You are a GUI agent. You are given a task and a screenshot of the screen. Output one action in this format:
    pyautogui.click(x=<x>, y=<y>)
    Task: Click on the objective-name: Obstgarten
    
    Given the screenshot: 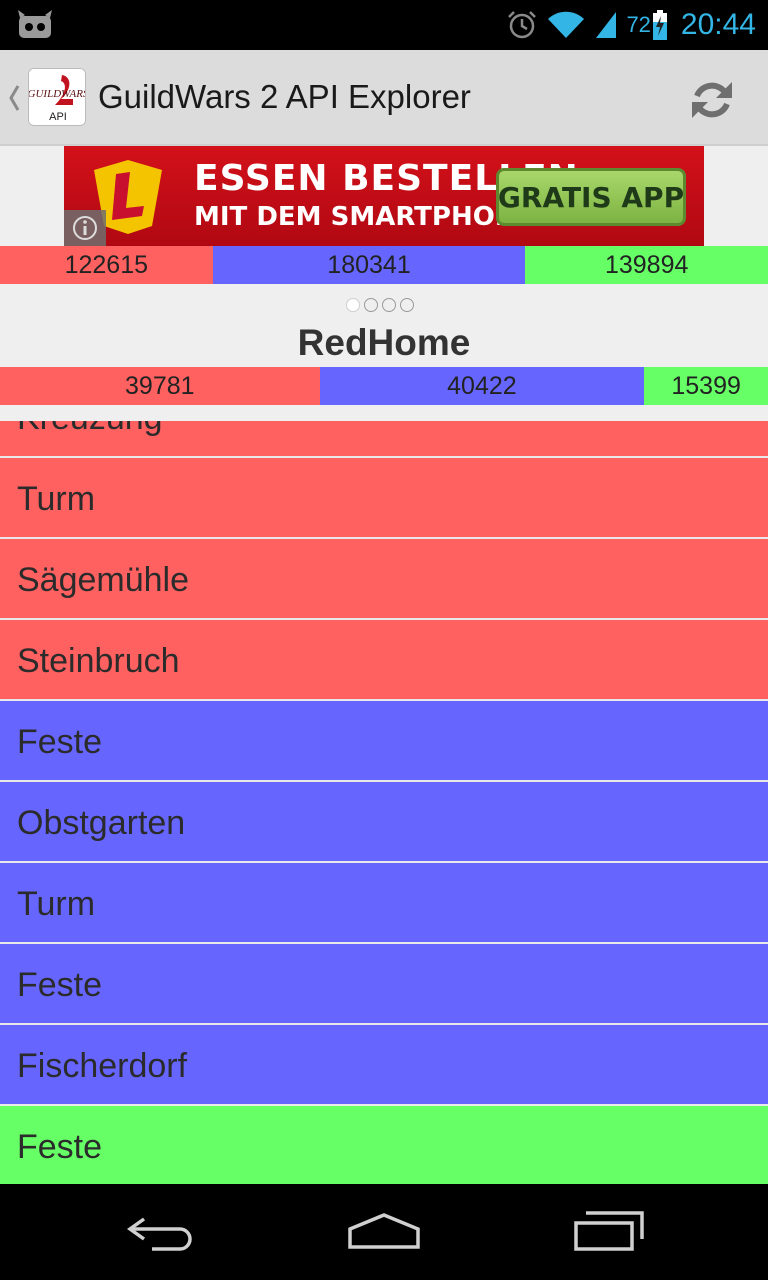 What is the action you would take?
    pyautogui.click(x=101, y=823)
    